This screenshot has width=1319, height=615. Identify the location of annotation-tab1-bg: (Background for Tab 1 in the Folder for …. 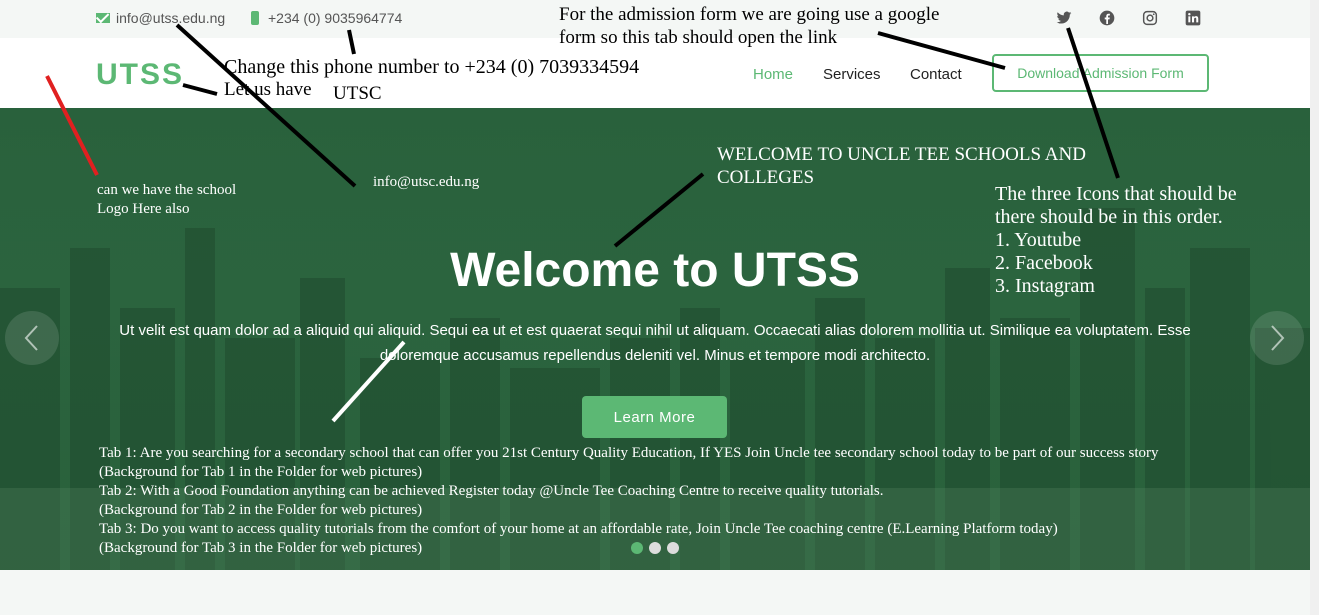
(261, 472).